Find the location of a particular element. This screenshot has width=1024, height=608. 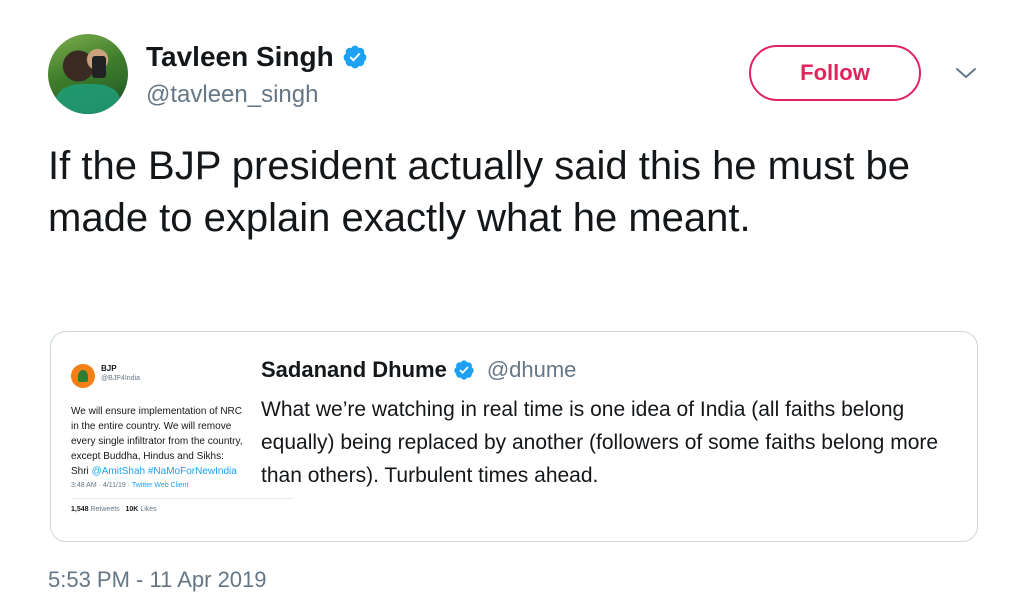

image-likes-count: 10K is located at coordinates (132, 509).